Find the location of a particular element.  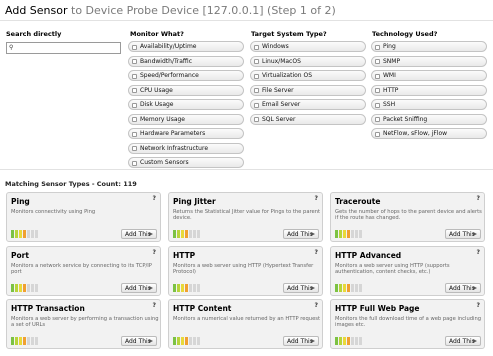

monitor-filter-option: Bandwidth/Traffic is located at coordinates (186, 61).